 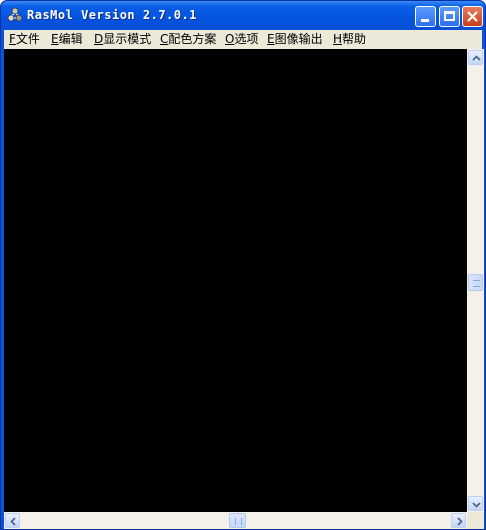 I want to click on scroll-up-button, so click(x=475, y=57).